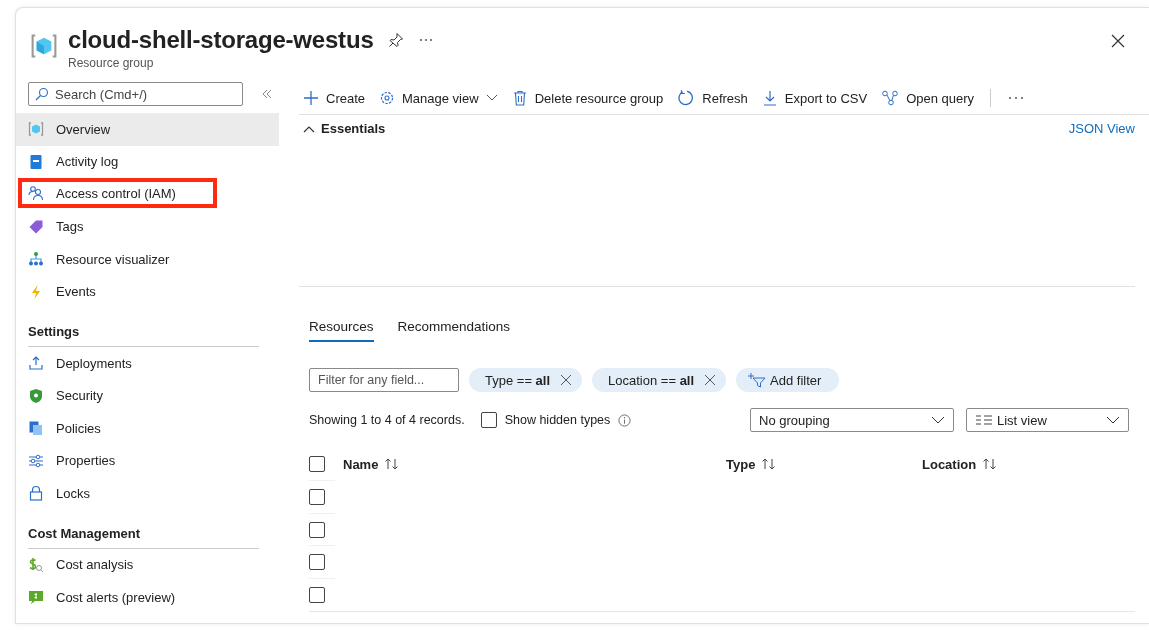 This screenshot has height=630, width=1149. What do you see at coordinates (335, 98) in the screenshot?
I see `toolbar-button: Create` at bounding box center [335, 98].